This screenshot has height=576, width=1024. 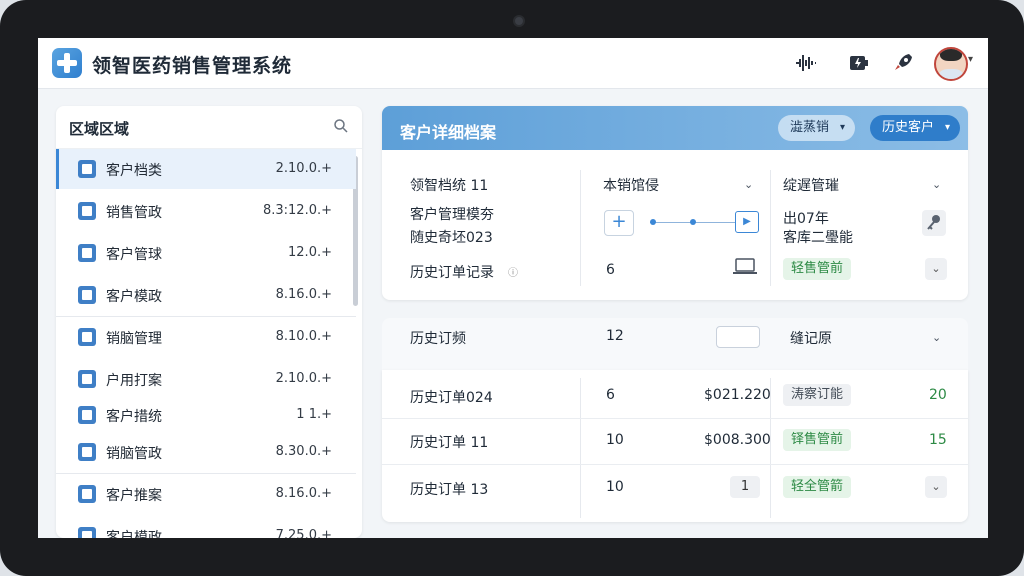 What do you see at coordinates (303, 336) in the screenshot?
I see `sidebar-item-value: 8.10.0.+` at bounding box center [303, 336].